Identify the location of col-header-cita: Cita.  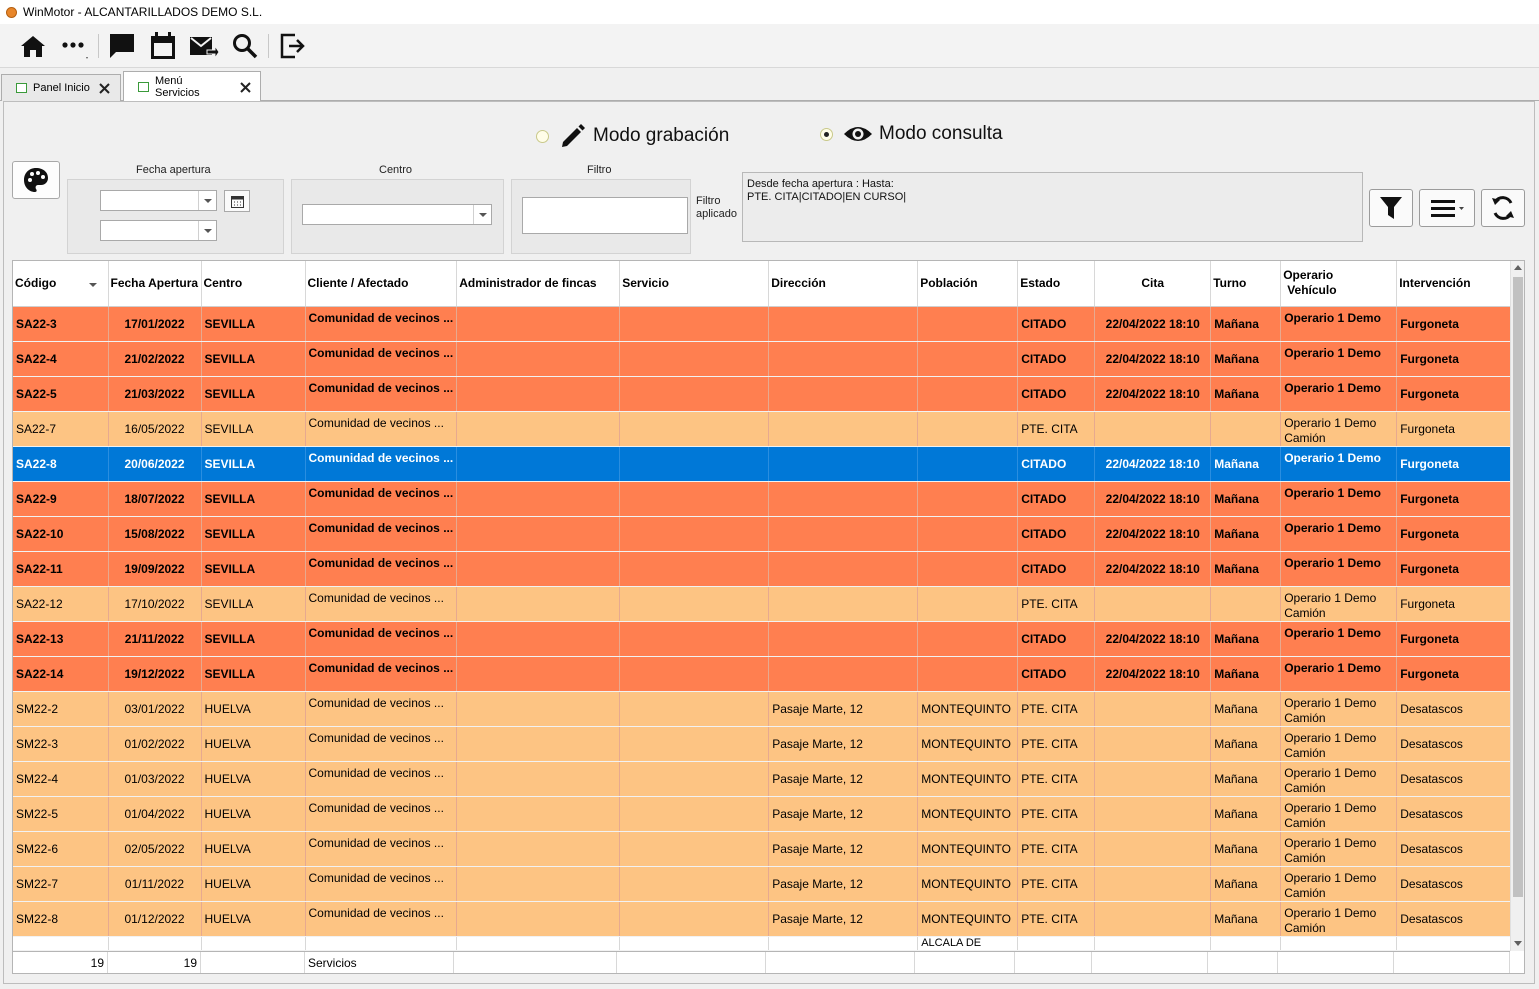
(1153, 284).